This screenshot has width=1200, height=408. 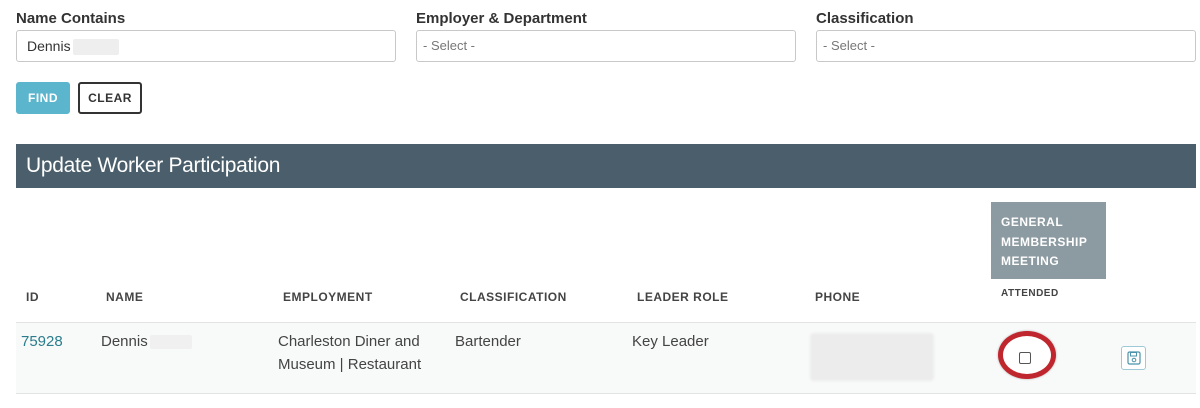 What do you see at coordinates (488, 341) in the screenshot?
I see `worker-classification: Bartender` at bounding box center [488, 341].